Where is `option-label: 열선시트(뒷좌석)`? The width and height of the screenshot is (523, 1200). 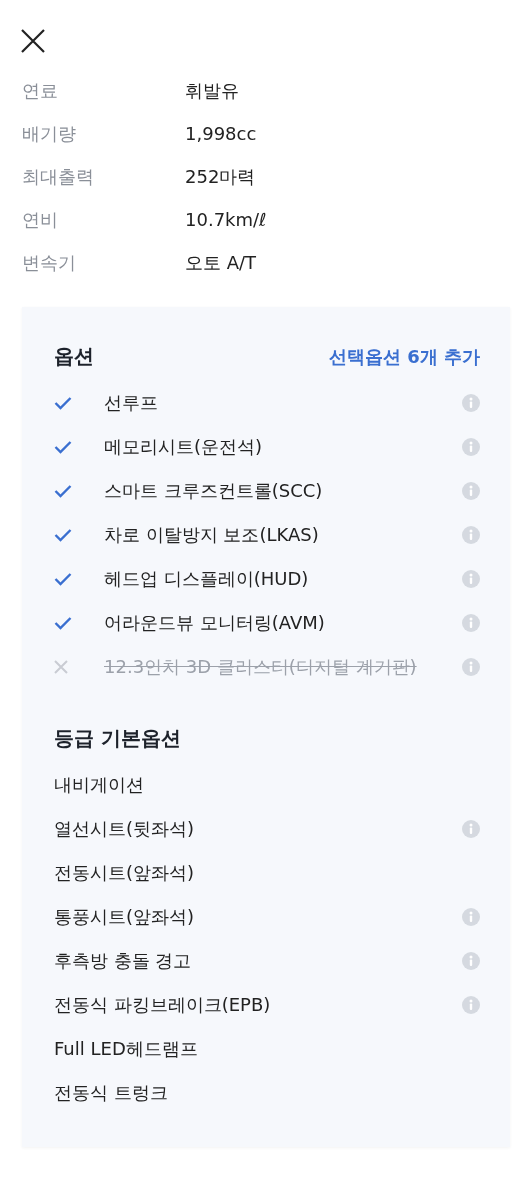
option-label: 열선시트(뒷좌석) is located at coordinates (125, 829).